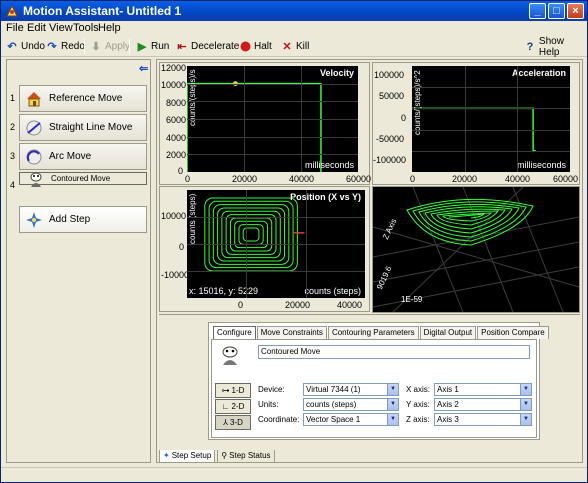 Image resolution: width=588 pixels, height=483 pixels. Describe the element at coordinates (83, 179) in the screenshot. I see `step-contoured-move: Contoured Move` at that location.